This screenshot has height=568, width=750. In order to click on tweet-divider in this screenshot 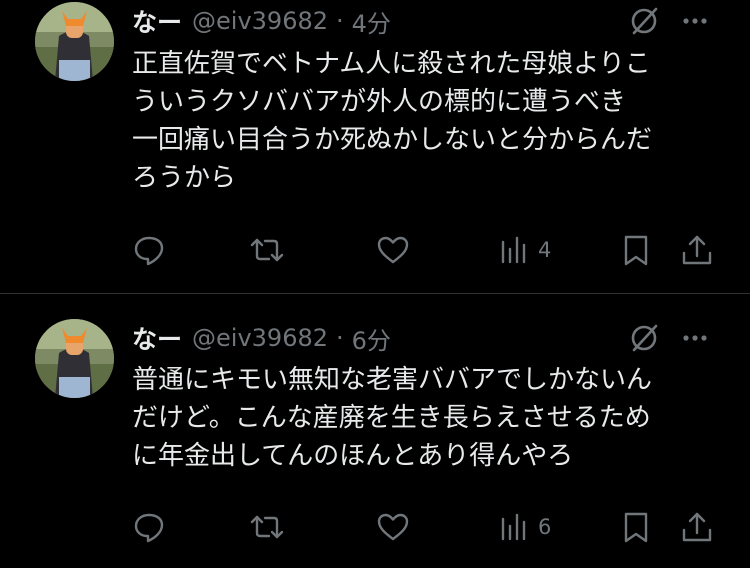, I will do `click(375, 293)`.